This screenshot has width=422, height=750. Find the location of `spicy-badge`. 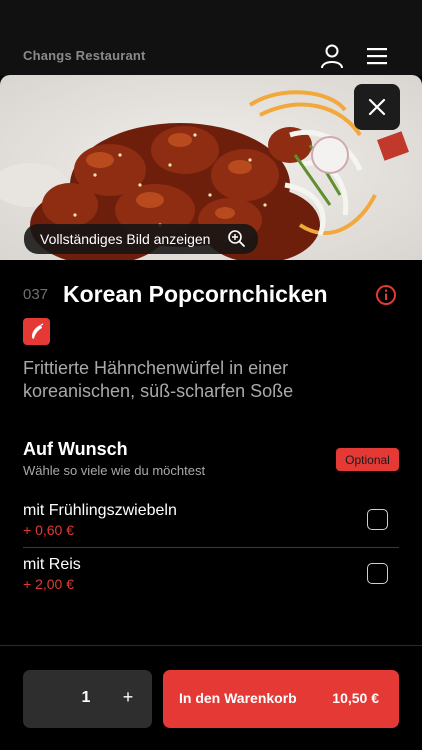

spicy-badge is located at coordinates (36, 331).